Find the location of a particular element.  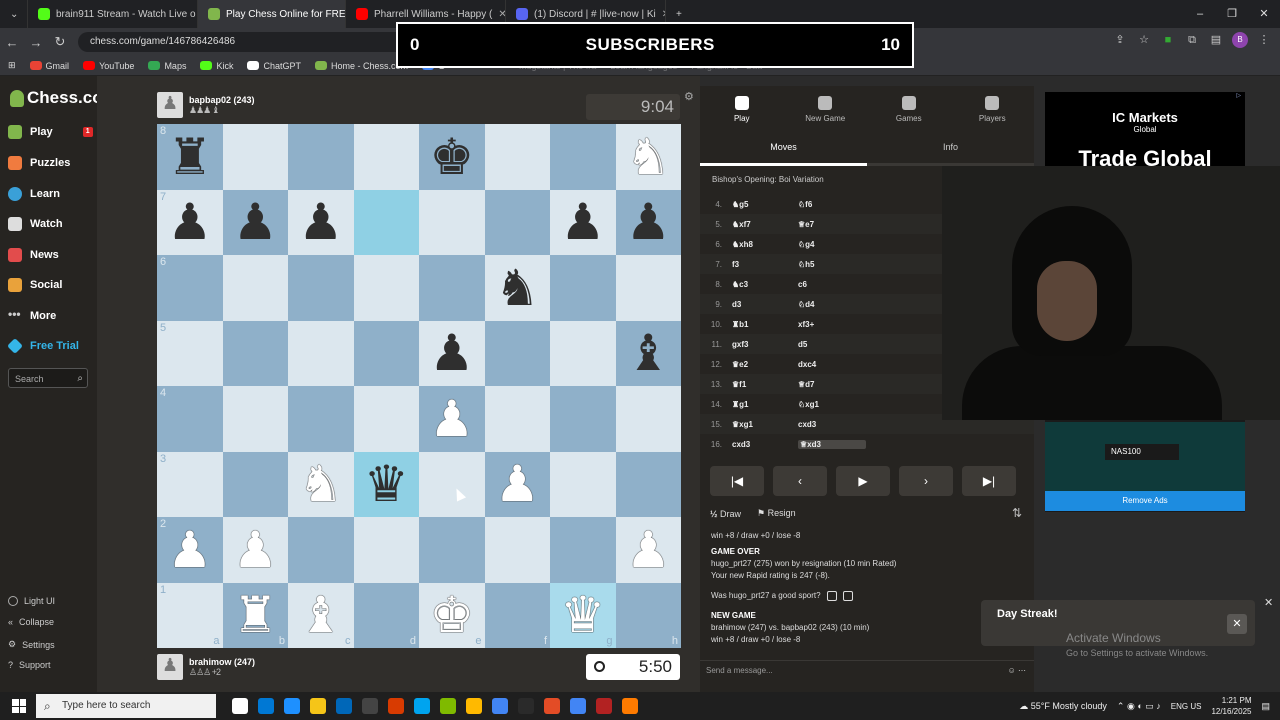

bookmark-star-icon: ☆ is located at coordinates (1144, 40).